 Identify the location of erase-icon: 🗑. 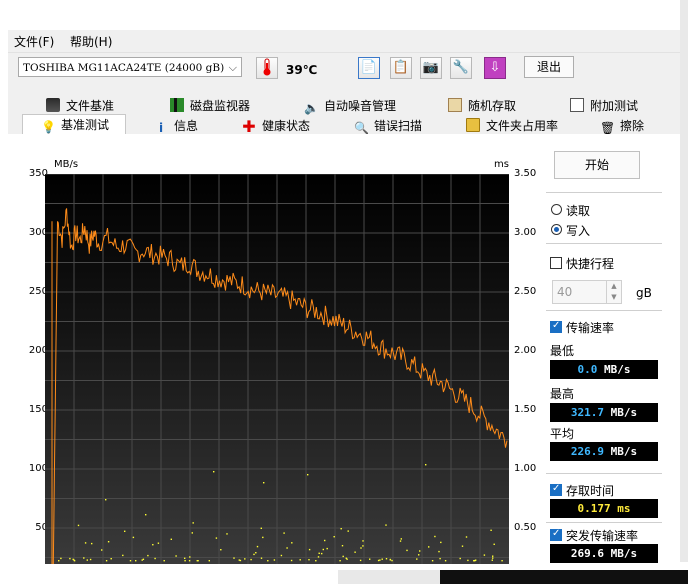
(608, 128).